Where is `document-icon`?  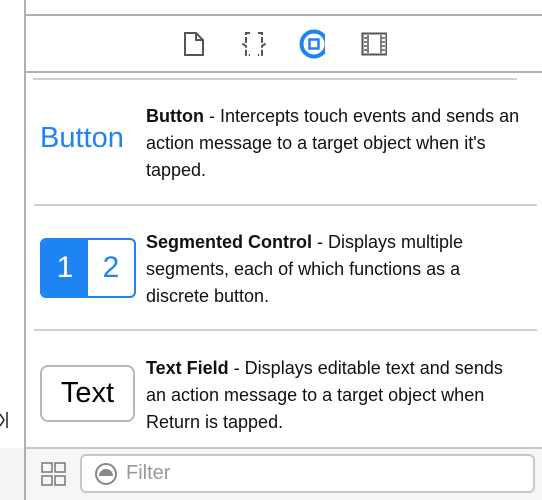
document-icon is located at coordinates (194, 44).